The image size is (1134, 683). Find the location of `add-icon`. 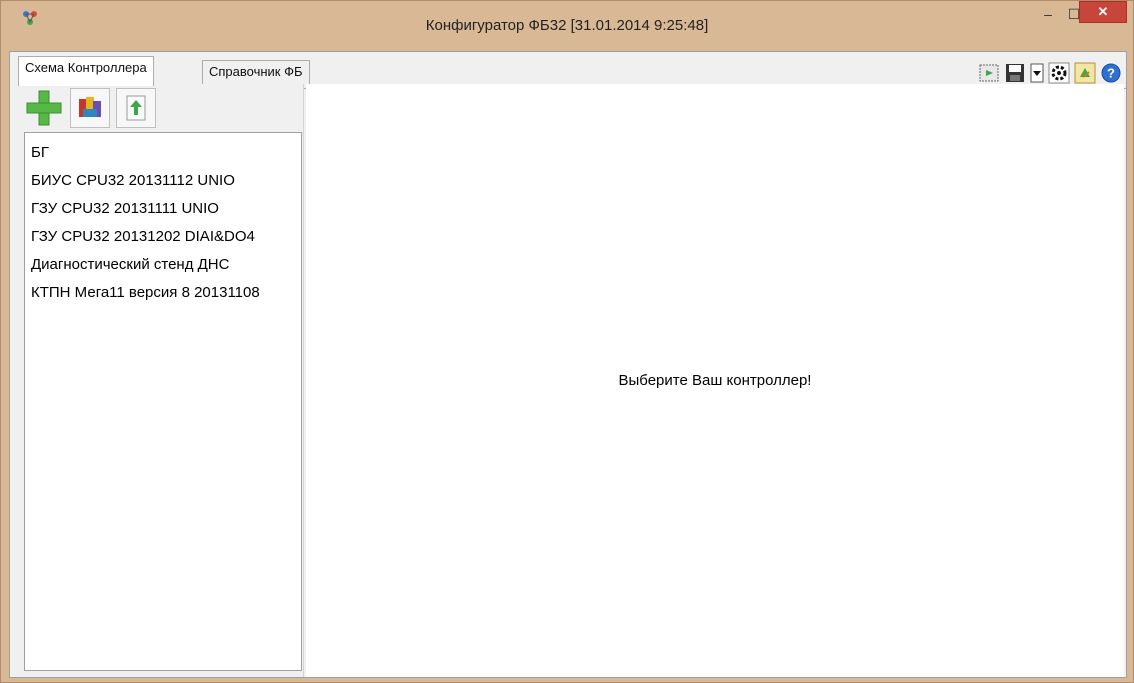

add-icon is located at coordinates (44, 108).